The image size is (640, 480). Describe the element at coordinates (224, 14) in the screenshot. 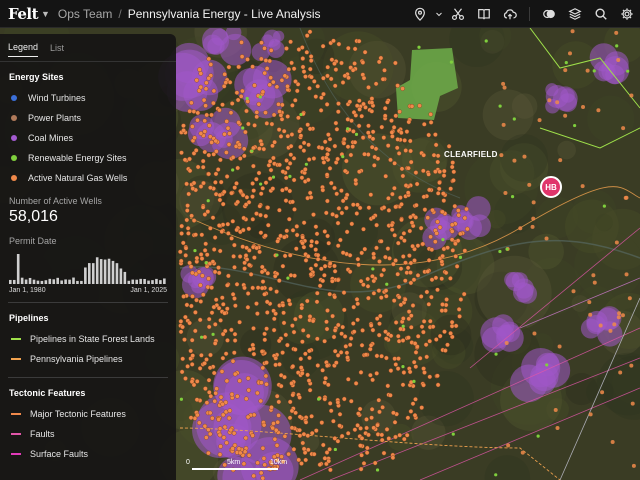

I see `map-title: Pennsylvania Energy - Live Analysis` at that location.